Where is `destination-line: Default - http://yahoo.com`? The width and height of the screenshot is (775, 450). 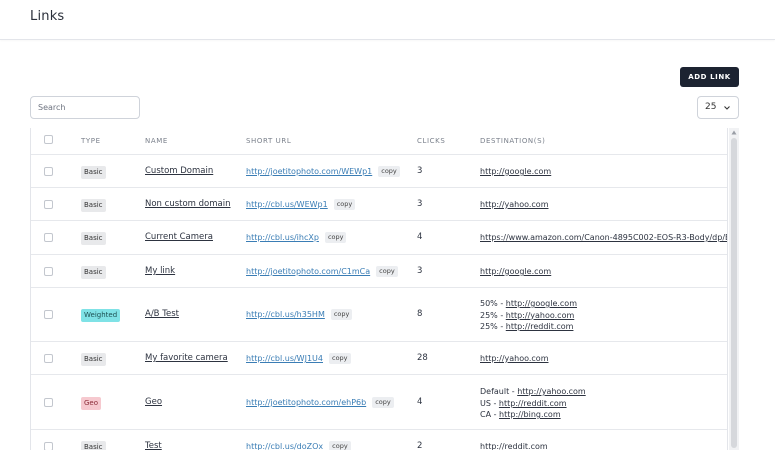
destination-line: Default - http://yahoo.com is located at coordinates (533, 392).